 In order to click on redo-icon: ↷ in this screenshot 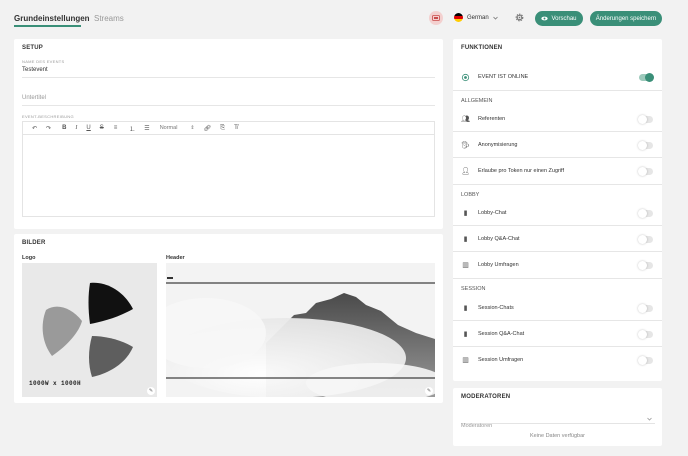, I will do `click(48, 128)`.